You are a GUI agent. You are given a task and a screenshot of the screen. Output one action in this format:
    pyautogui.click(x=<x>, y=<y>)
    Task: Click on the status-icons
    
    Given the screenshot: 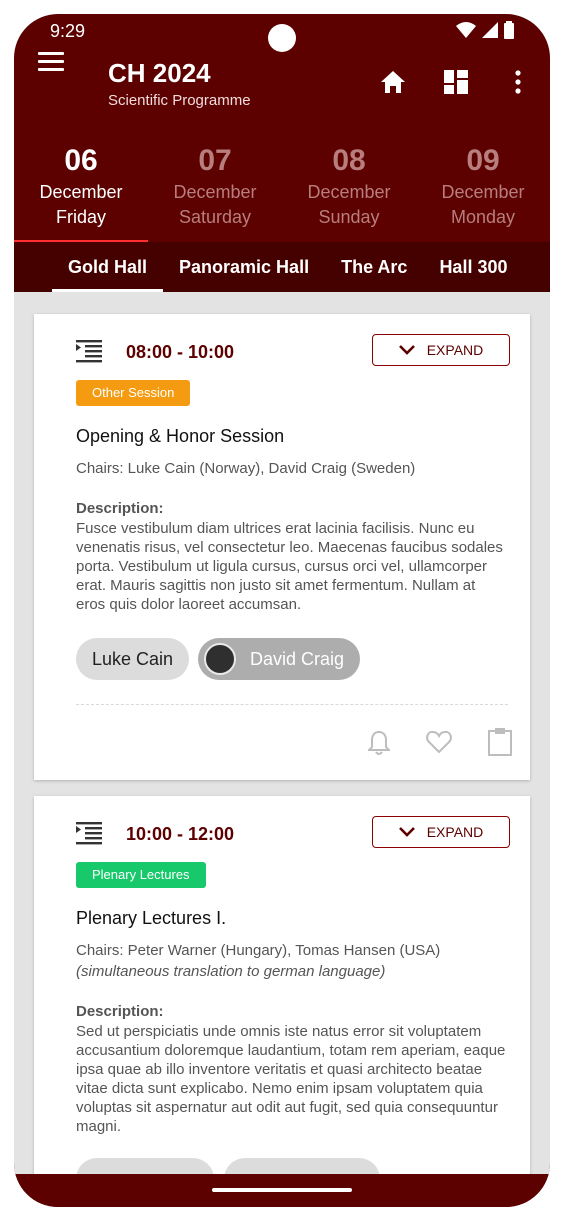 What is the action you would take?
    pyautogui.click(x=485, y=30)
    